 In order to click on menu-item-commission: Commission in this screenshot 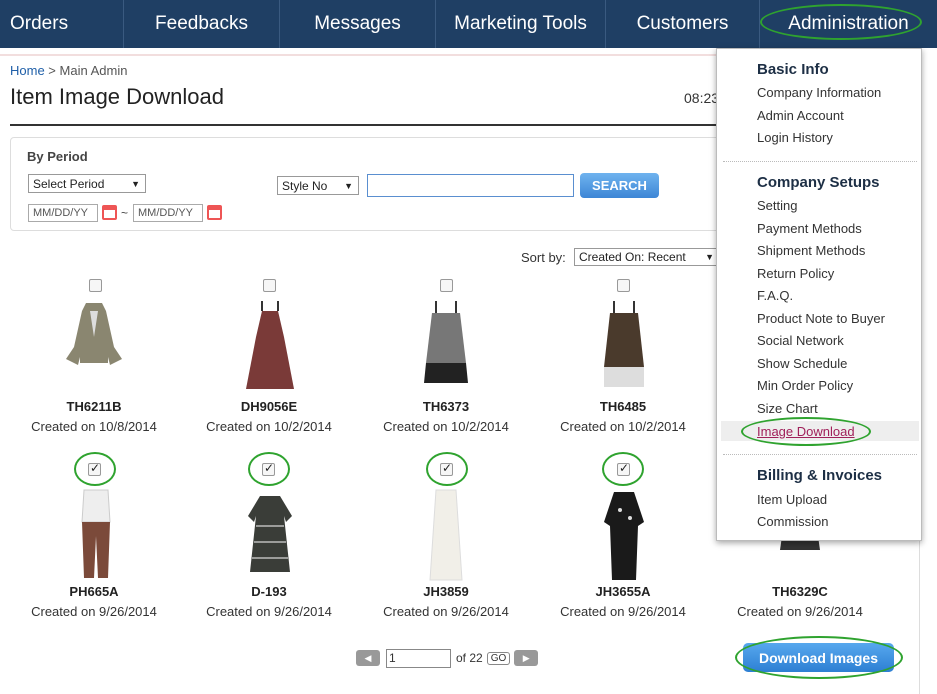, I will do `click(793, 521)`.